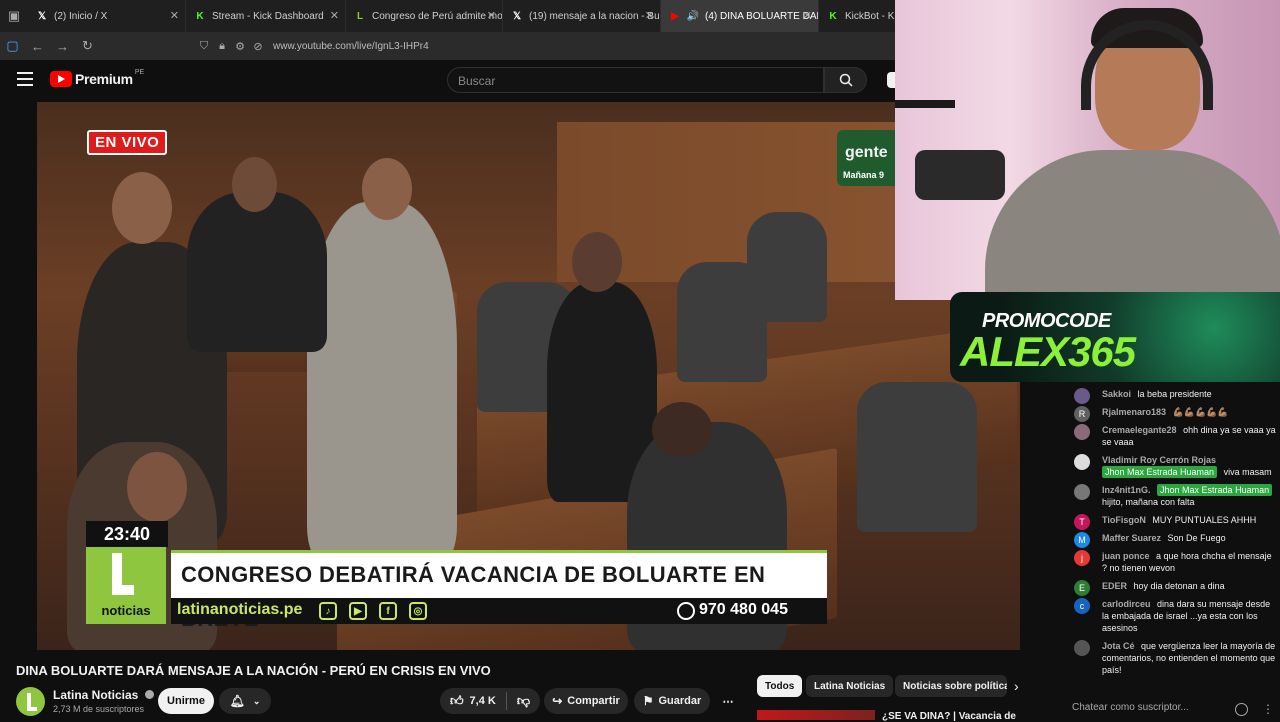 This screenshot has width=1280, height=722. I want to click on chip-politica: Noticias sobre política, so click(951, 686).